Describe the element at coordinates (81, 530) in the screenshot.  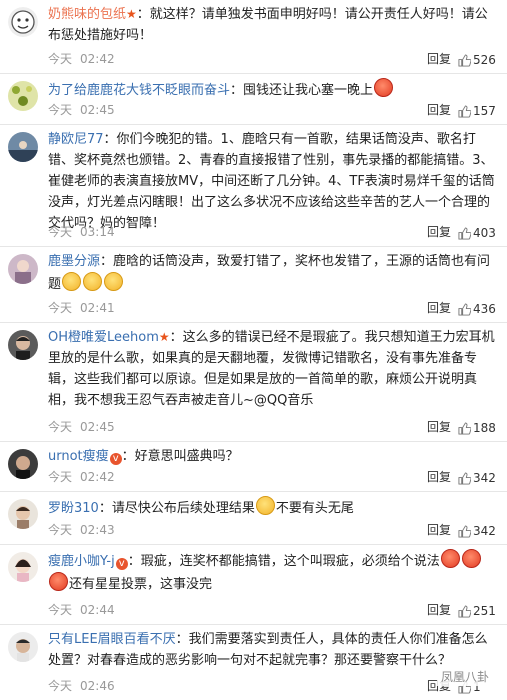
I see `timestamp: 今天 02:43` at that location.